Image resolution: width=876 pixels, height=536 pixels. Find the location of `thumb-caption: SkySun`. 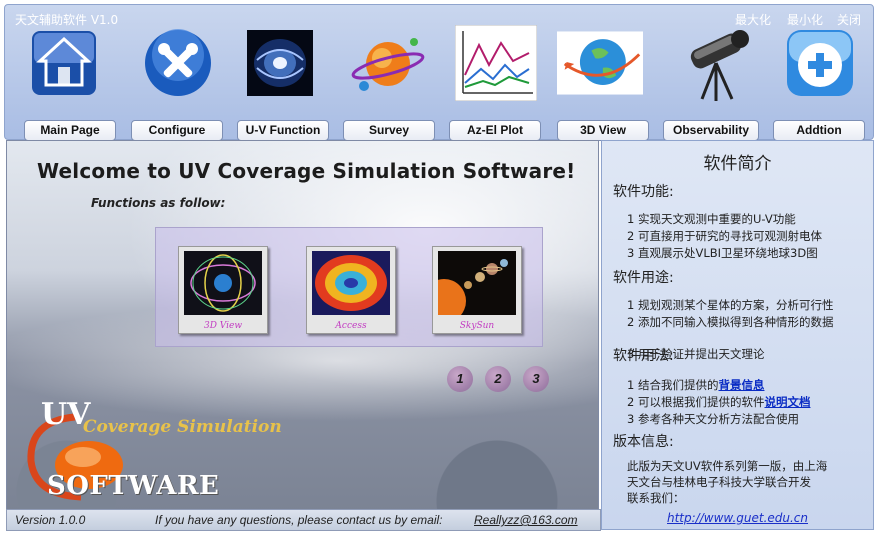

thumb-caption: SkySun is located at coordinates (477, 326).